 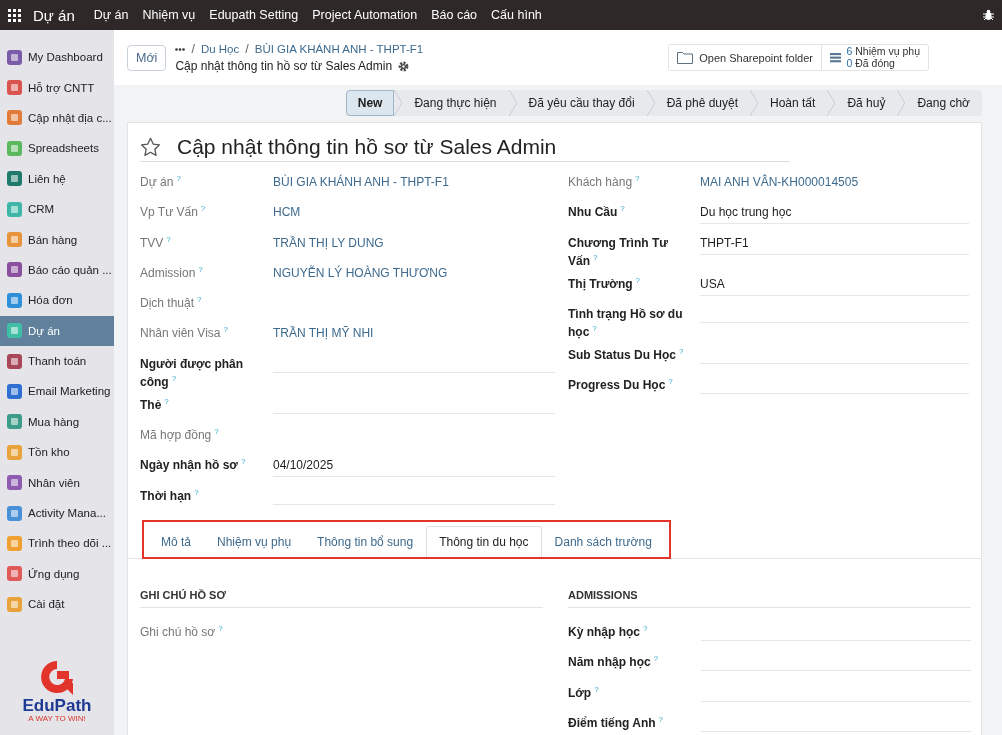 What do you see at coordinates (484, 541) in the screenshot?
I see `tab: Thông tin du học` at bounding box center [484, 541].